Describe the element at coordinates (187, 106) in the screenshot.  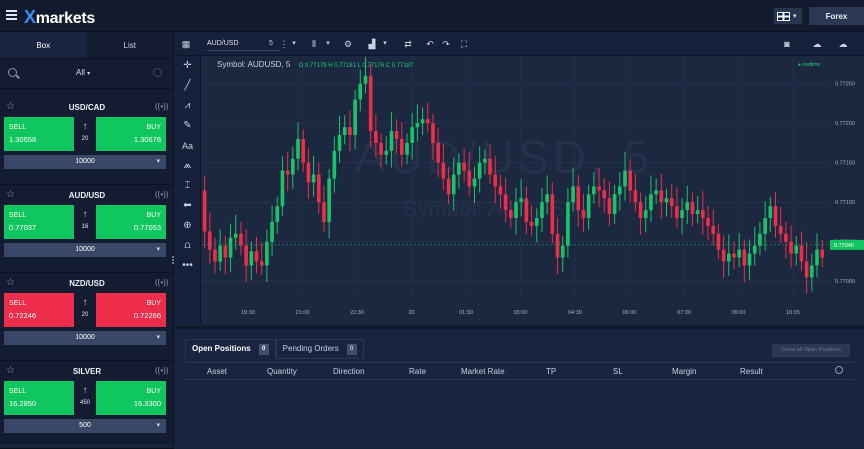
I see `fib-icon: ⩘` at that location.